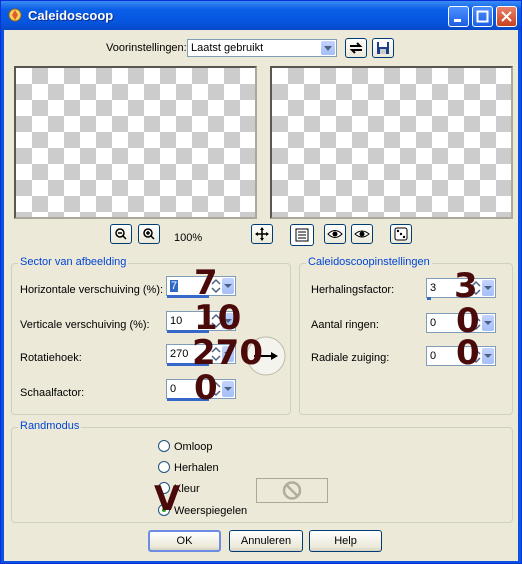 The width and height of the screenshot is (522, 564). I want to click on vertical-offset-value: 10, so click(176, 321).